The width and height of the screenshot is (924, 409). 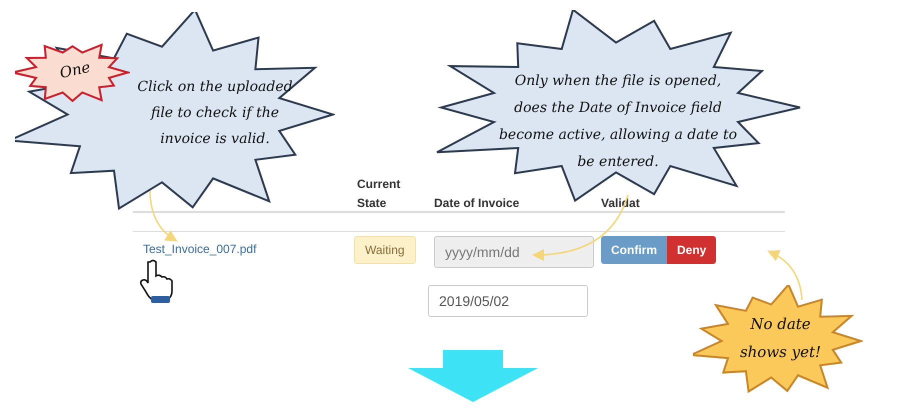 What do you see at coordinates (477, 203) in the screenshot?
I see `column-header: Date of Invoice` at bounding box center [477, 203].